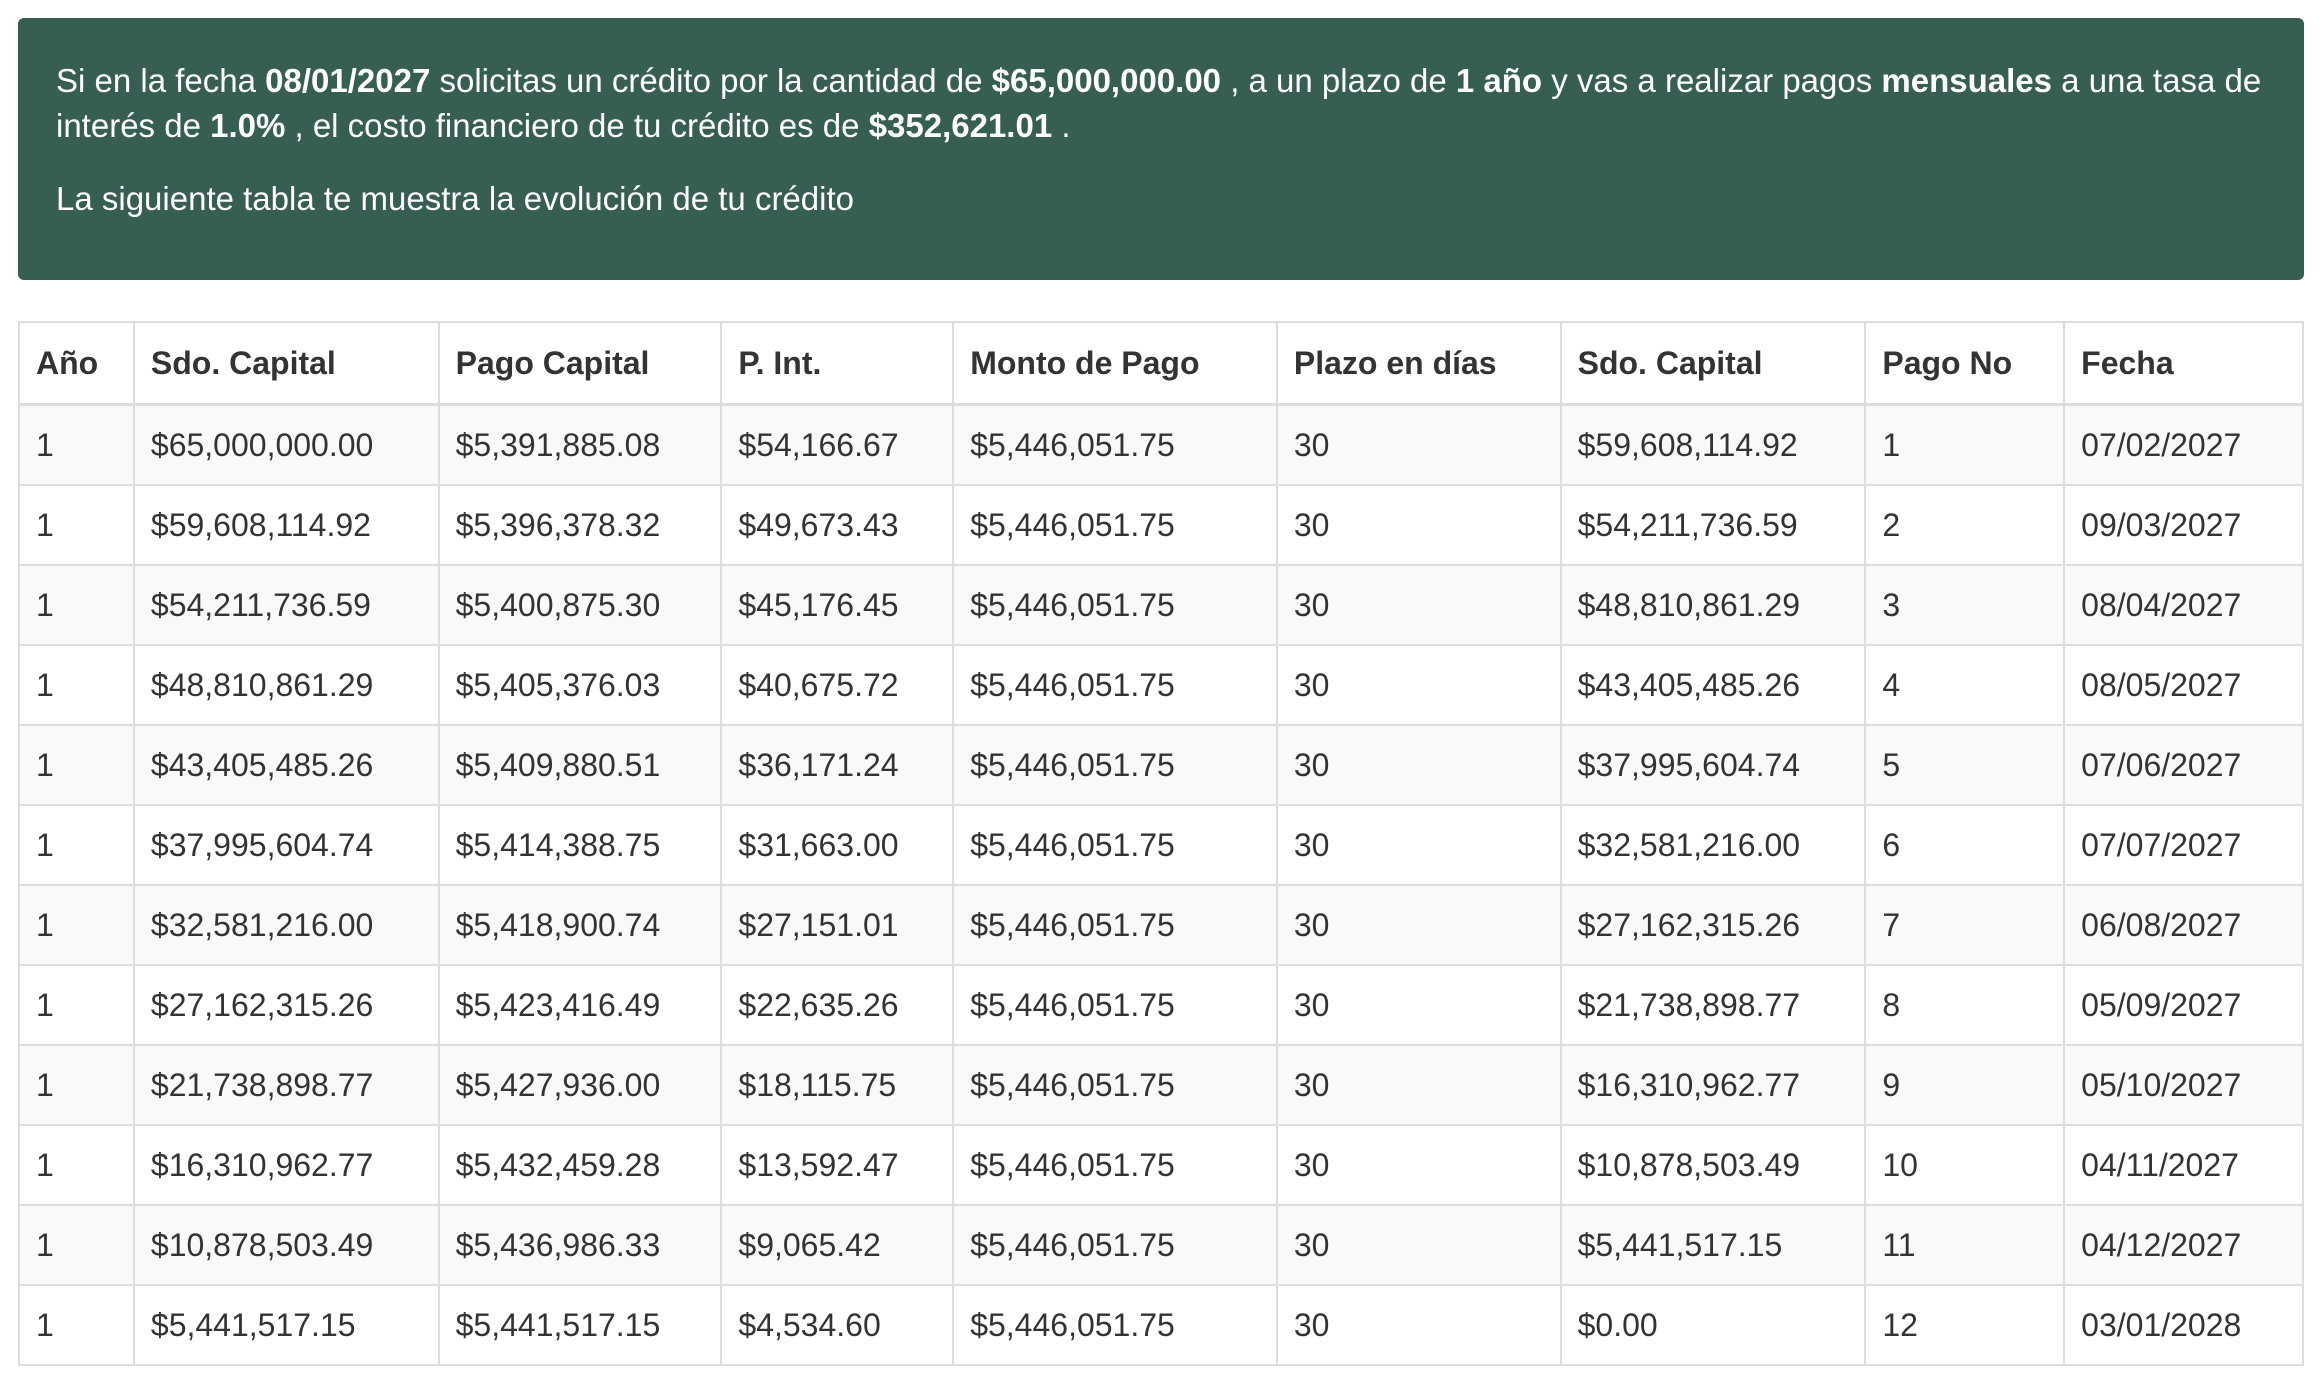  I want to click on cell-payment-number: 6, so click(1965, 845).